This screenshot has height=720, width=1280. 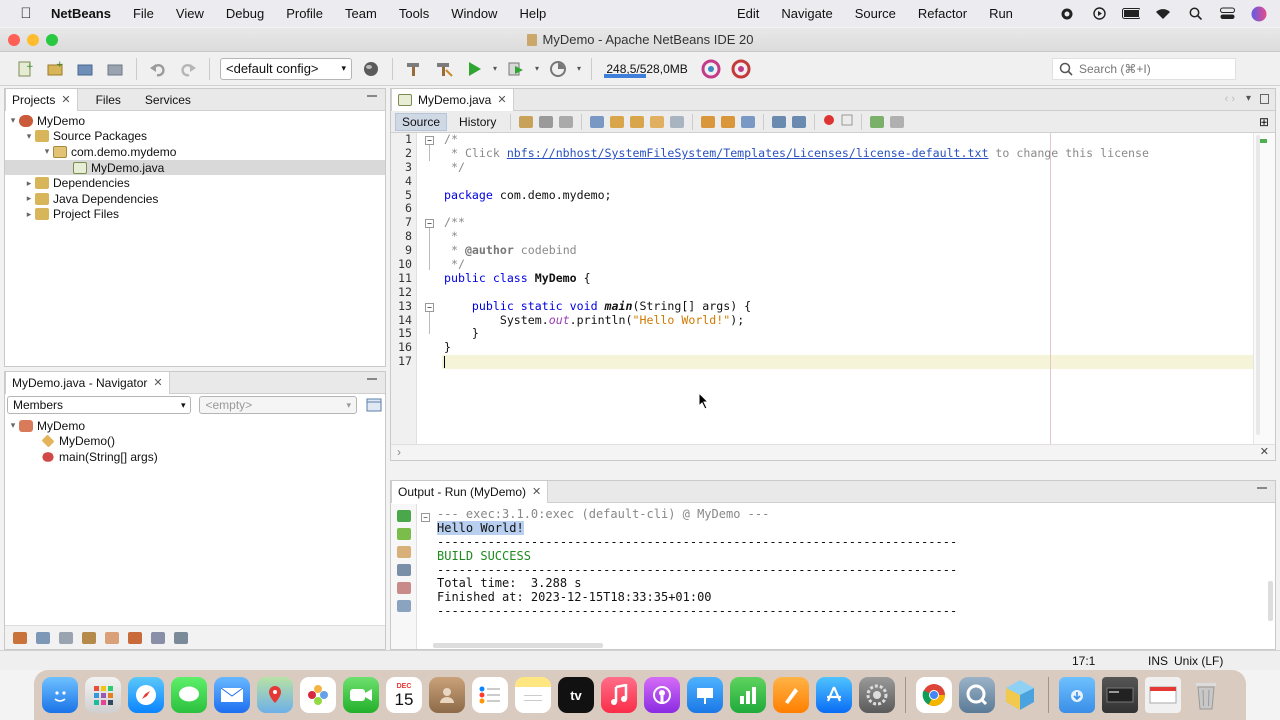 What do you see at coordinates (189, 695) in the screenshot?
I see `messages-icon` at bounding box center [189, 695].